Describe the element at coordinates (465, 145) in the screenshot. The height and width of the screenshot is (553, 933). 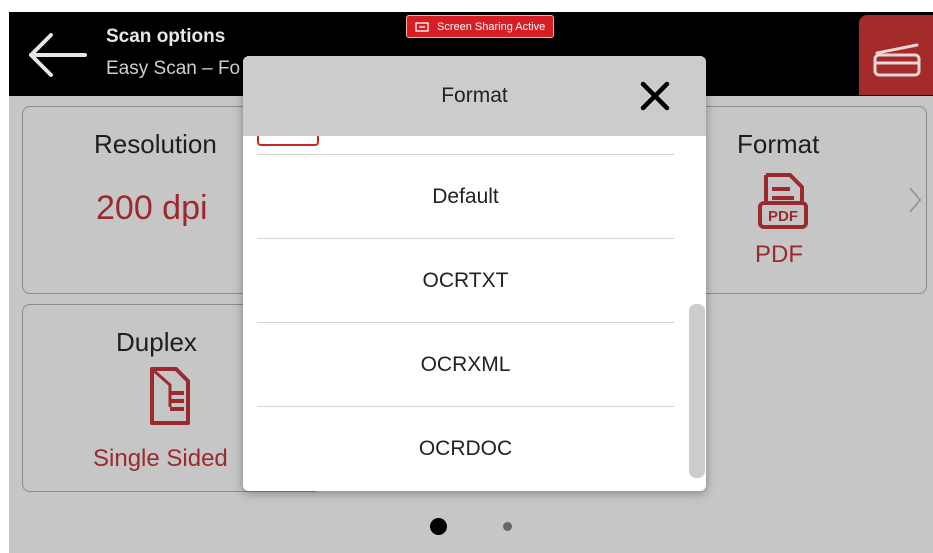
I see `list-item-partial` at that location.